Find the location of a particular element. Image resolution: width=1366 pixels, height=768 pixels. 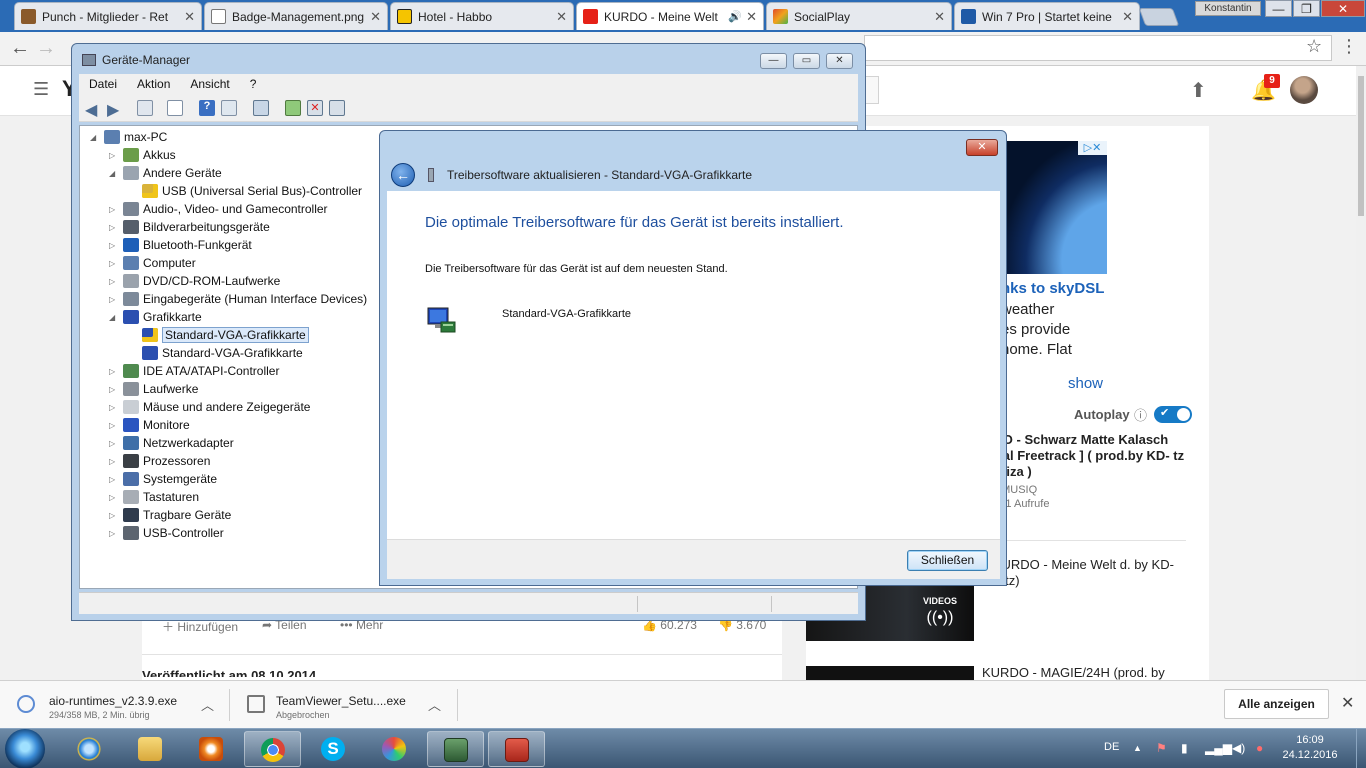

tab-kurdo-youtube: KURDO - Meine Welt 🔊 ✕ is located at coordinates (670, 16).